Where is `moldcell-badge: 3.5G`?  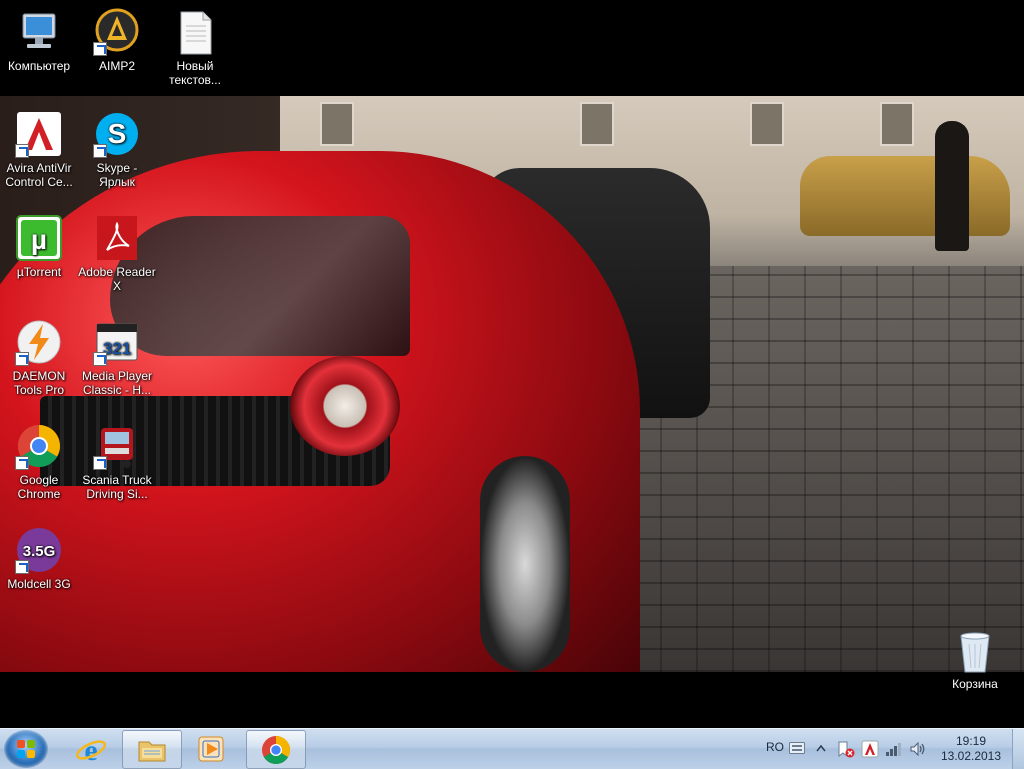
moldcell-badge: 3.5G is located at coordinates (39, 551).